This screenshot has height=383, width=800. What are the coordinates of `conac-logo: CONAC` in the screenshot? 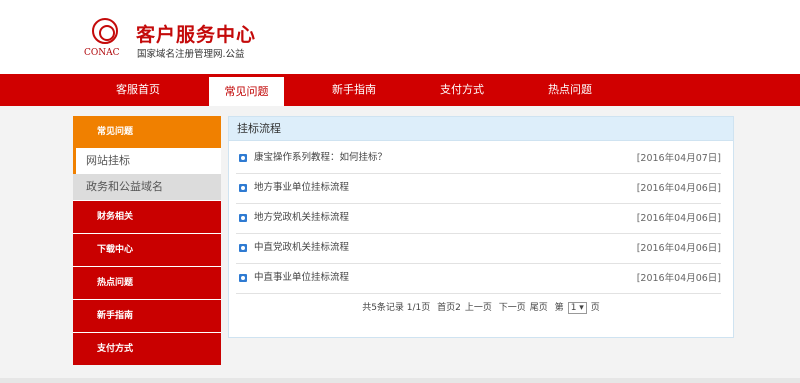 It's located at (105, 40).